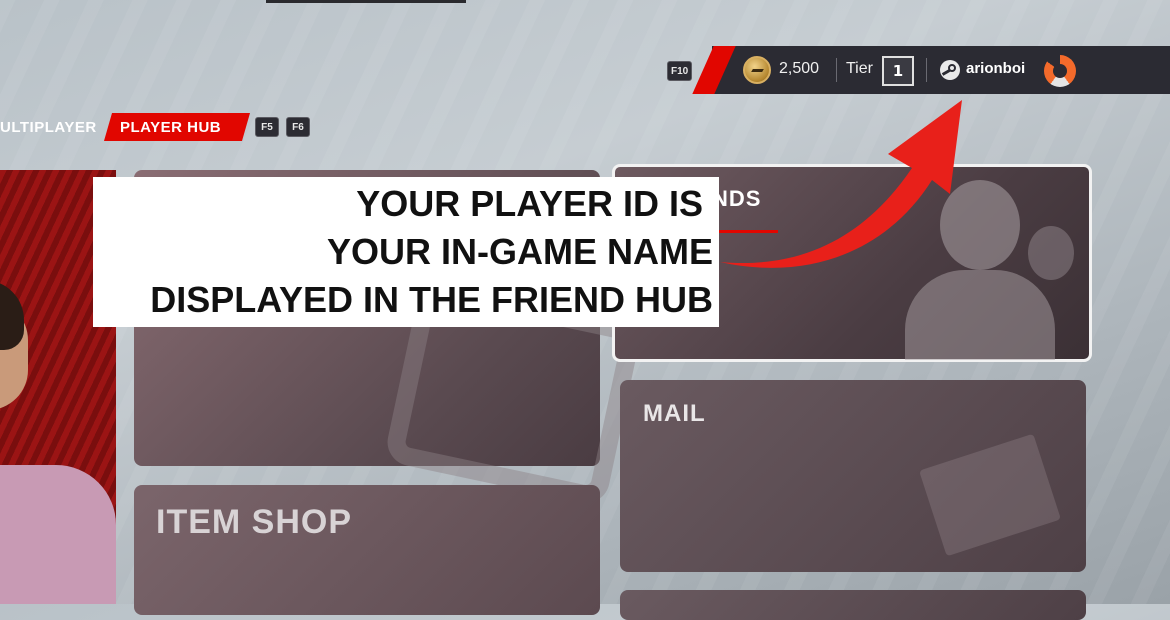  I want to click on top-edge-bar, so click(366, 1).